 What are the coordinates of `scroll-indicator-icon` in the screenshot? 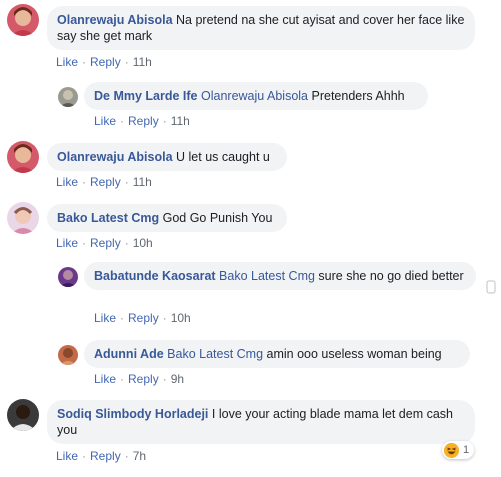 It's located at (491, 287).